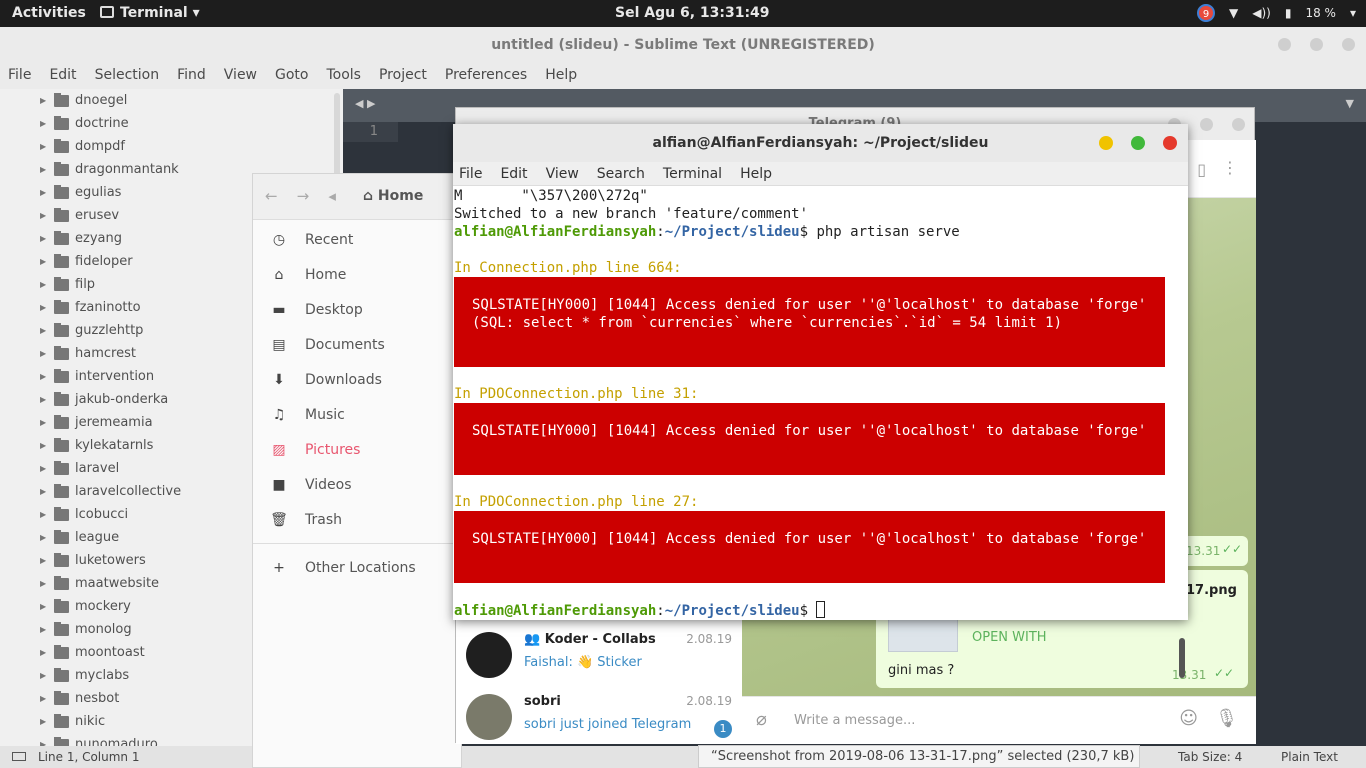  What do you see at coordinates (1230, 167) in the screenshot?
I see `more-icon: ⋮` at bounding box center [1230, 167].